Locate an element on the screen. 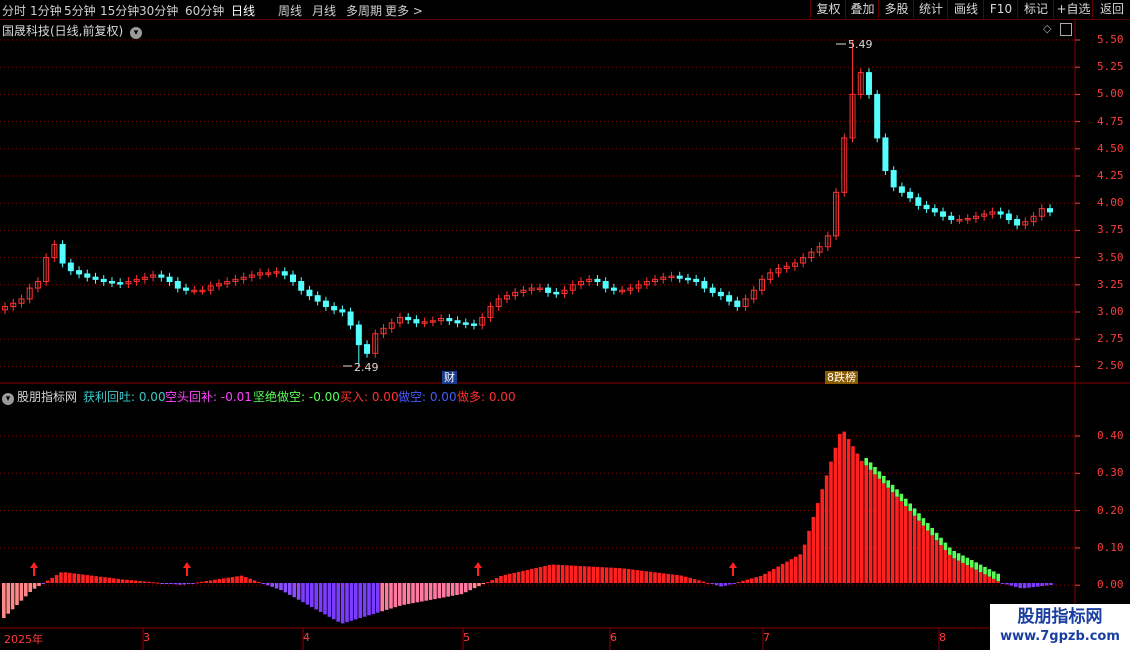  indicator-title: ▾ 股朋指标网 is located at coordinates (39, 396).